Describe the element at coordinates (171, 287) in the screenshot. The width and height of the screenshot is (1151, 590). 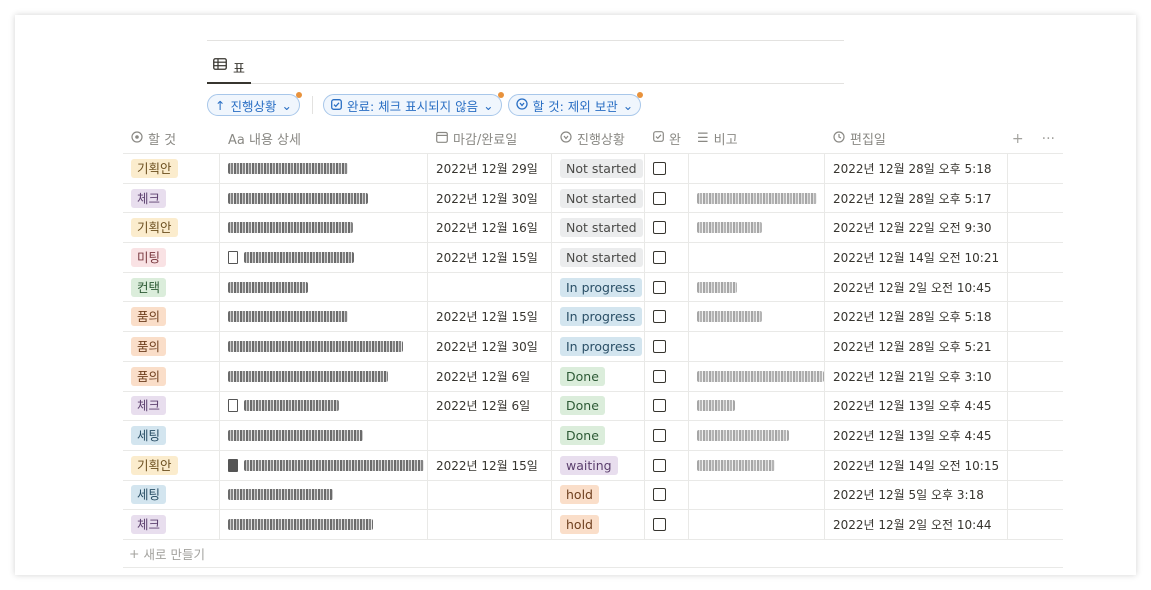
I see `cell-todo: 컨택` at that location.